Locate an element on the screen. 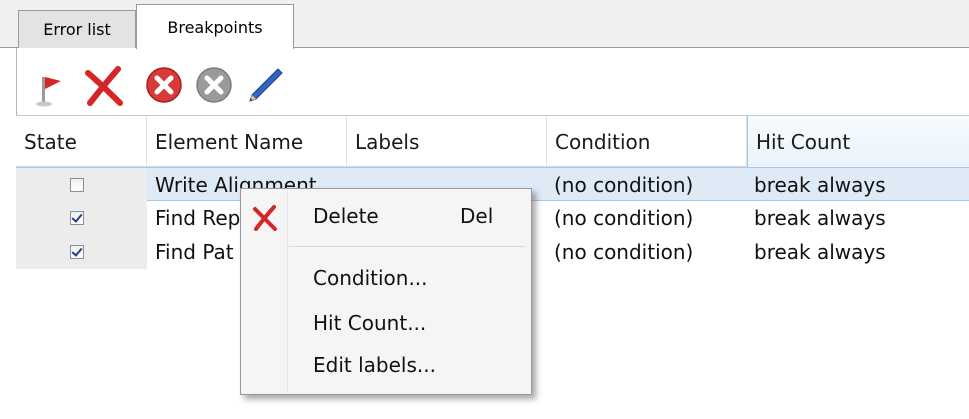 The height and width of the screenshot is (419, 969). edit-breakpoint-button is located at coordinates (264, 85).